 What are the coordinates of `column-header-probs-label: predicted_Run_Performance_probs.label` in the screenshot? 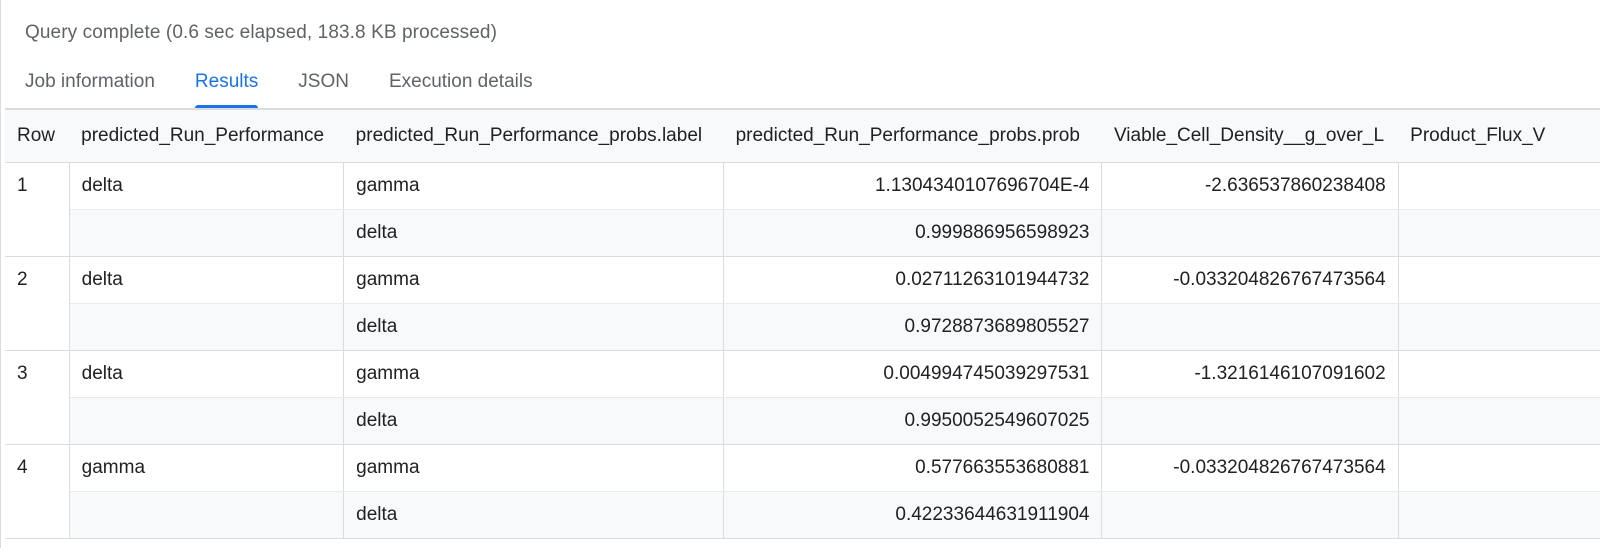 It's located at (533, 136).